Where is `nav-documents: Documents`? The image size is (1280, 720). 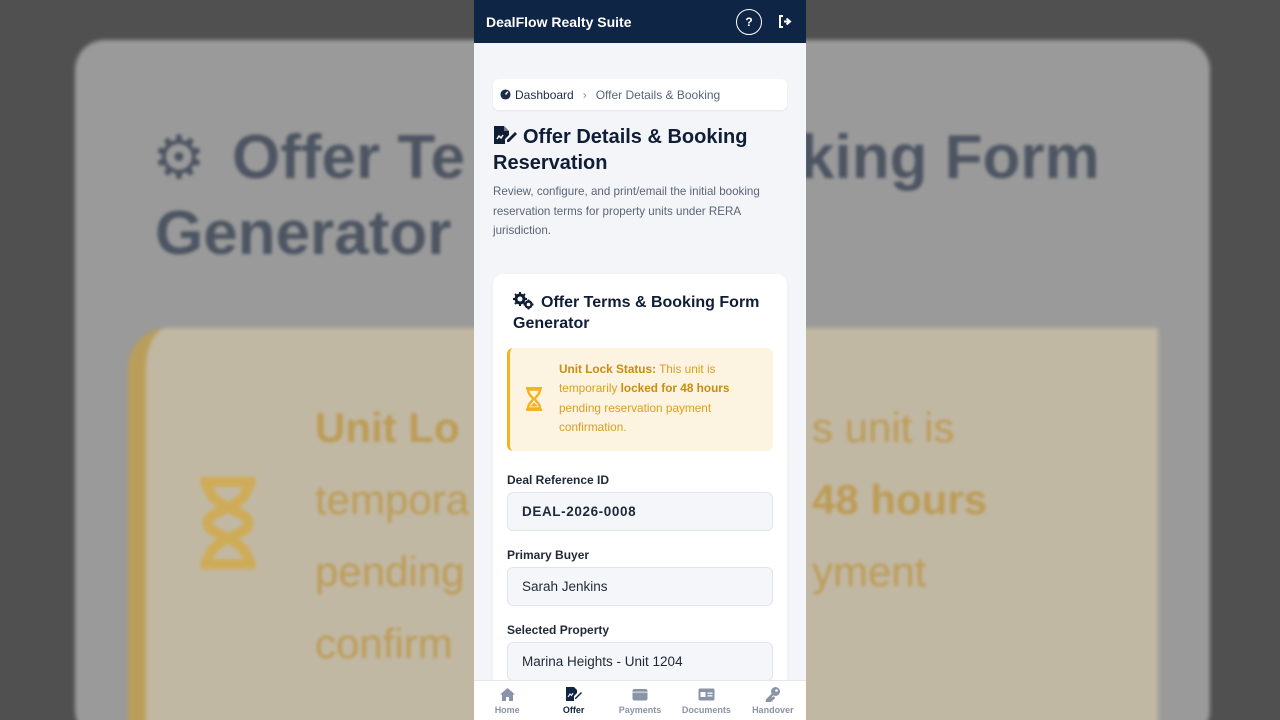 nav-documents: Documents is located at coordinates (706, 700).